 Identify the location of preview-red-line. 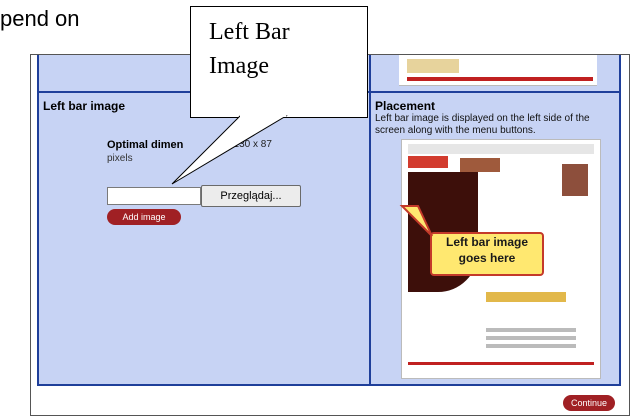
(500, 79).